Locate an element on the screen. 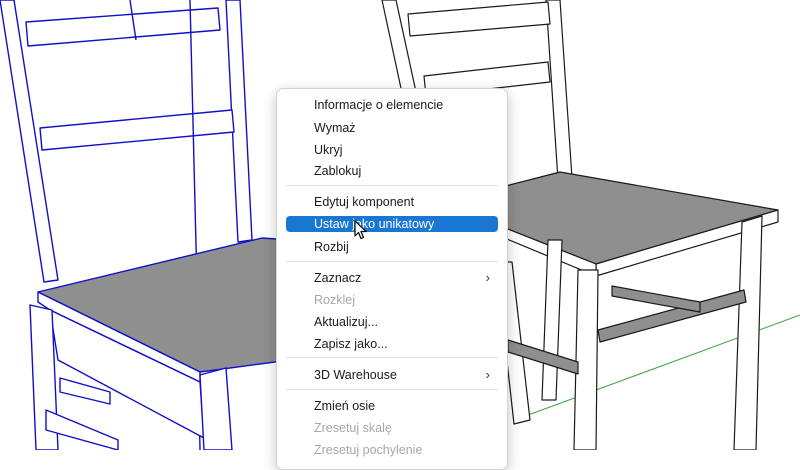 The height and width of the screenshot is (470, 800). menu-item-change-axes: Zmień osie is located at coordinates (392, 406).